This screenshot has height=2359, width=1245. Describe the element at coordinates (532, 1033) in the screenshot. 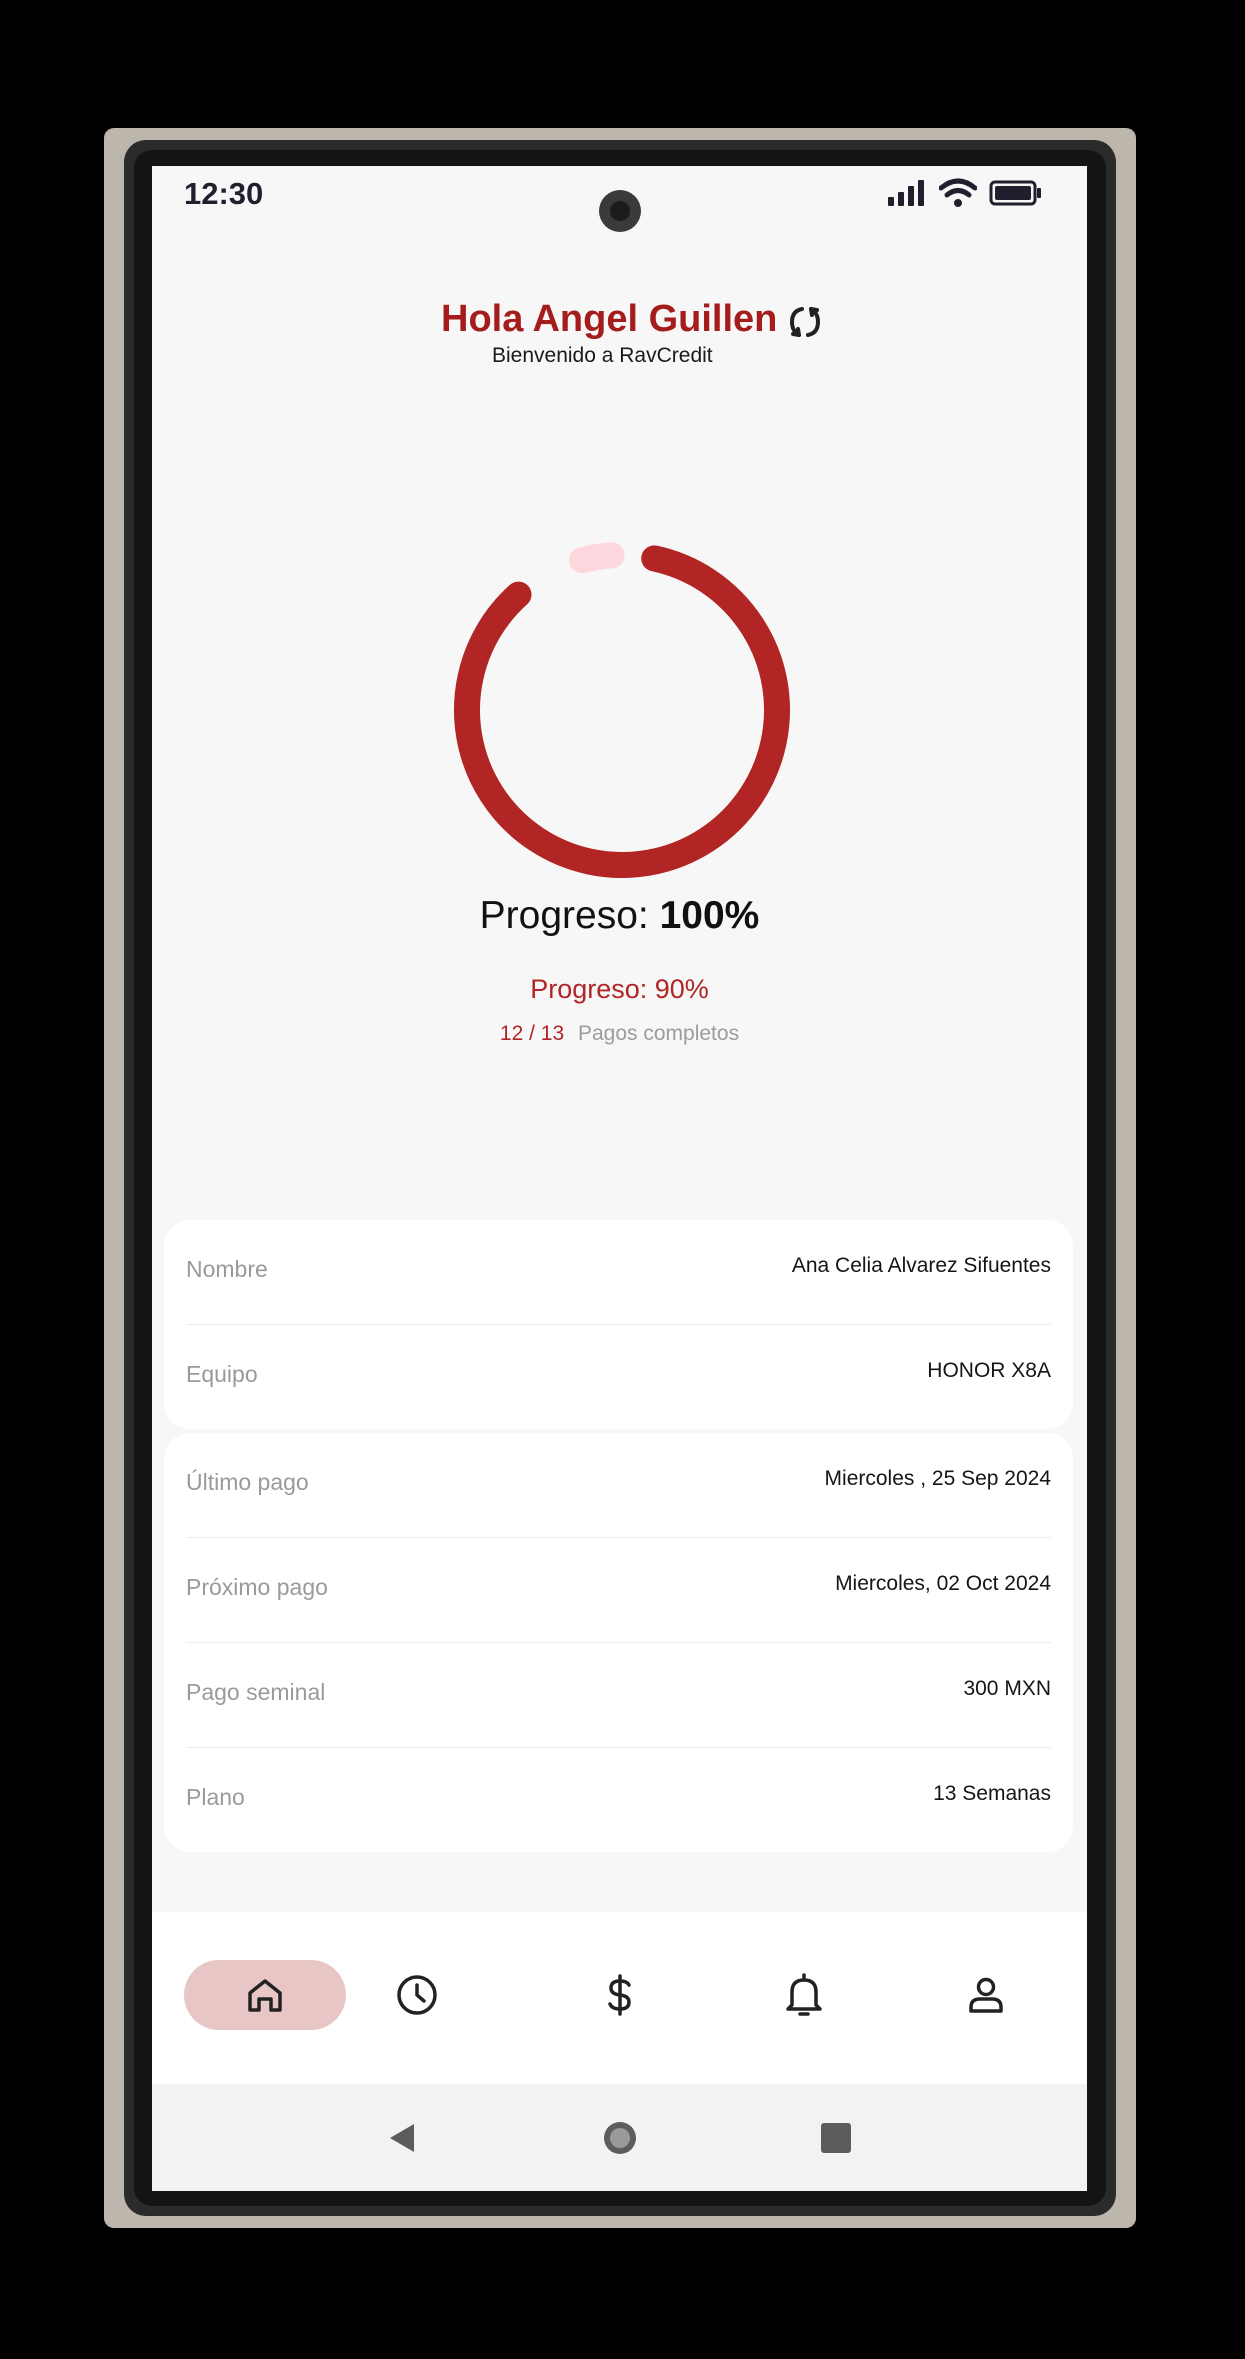

I see `payments-count: 12 / 13` at that location.